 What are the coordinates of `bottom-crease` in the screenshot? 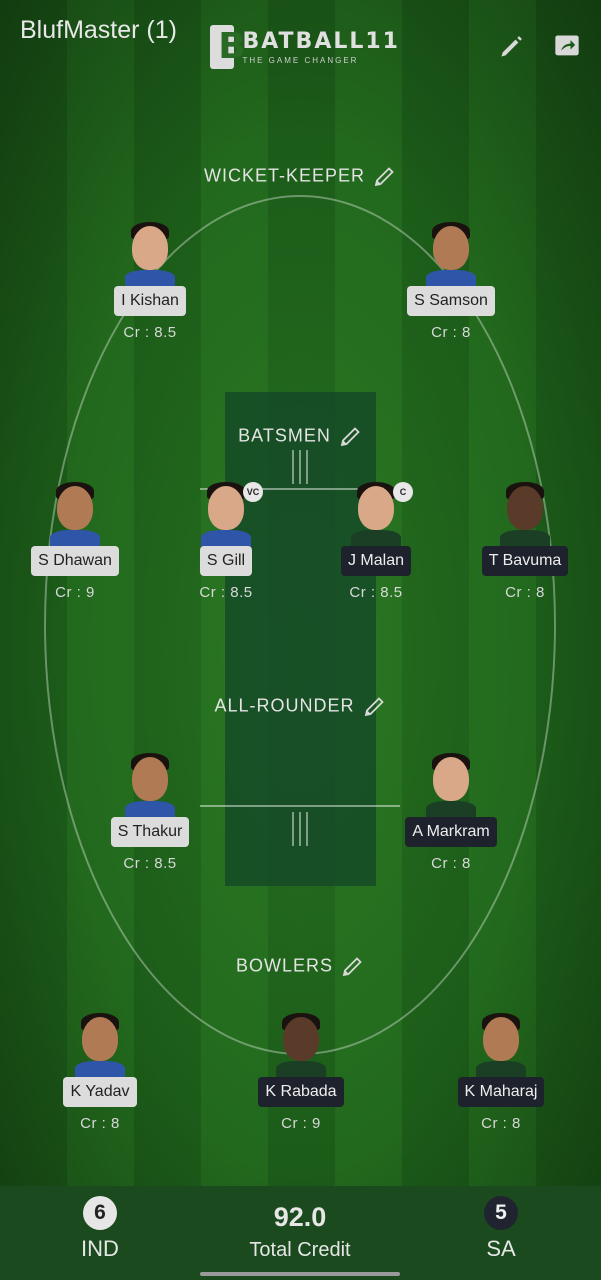 It's located at (300, 806).